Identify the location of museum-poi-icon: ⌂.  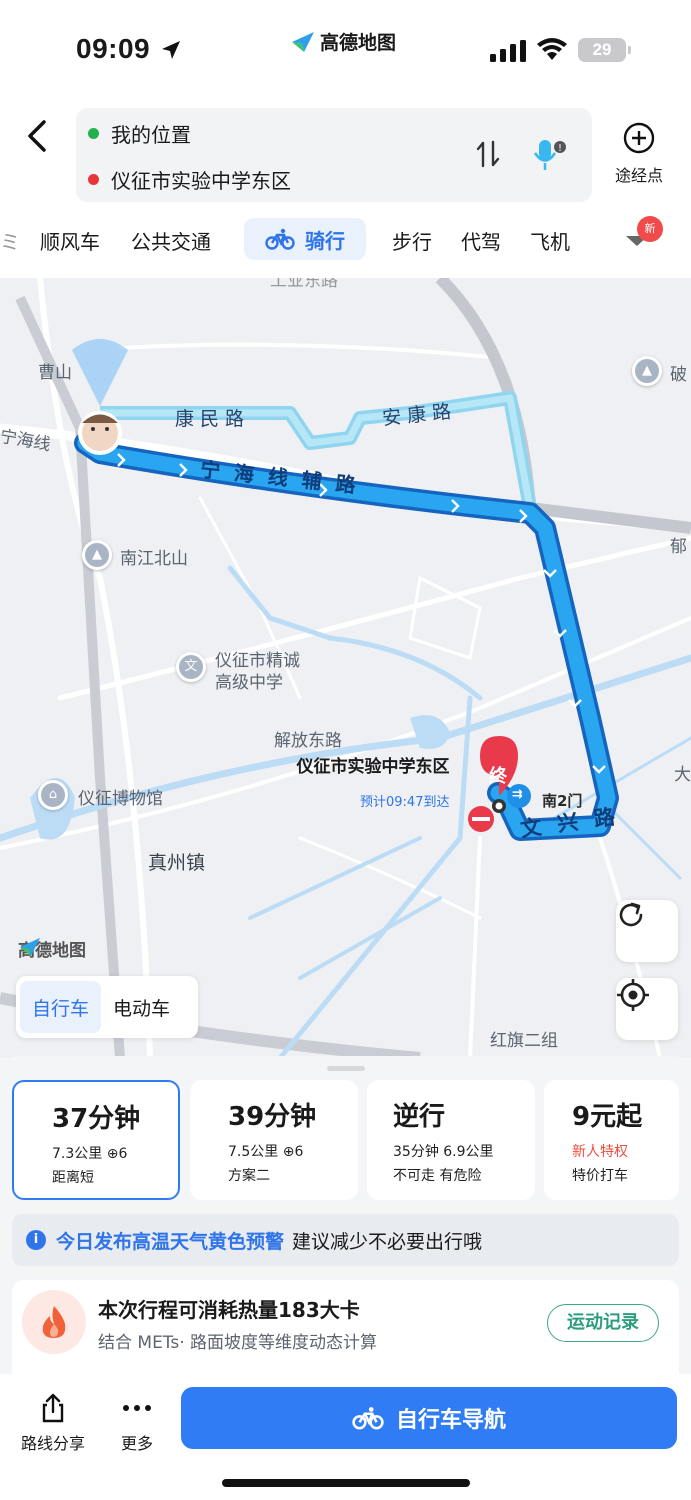
(53, 795).